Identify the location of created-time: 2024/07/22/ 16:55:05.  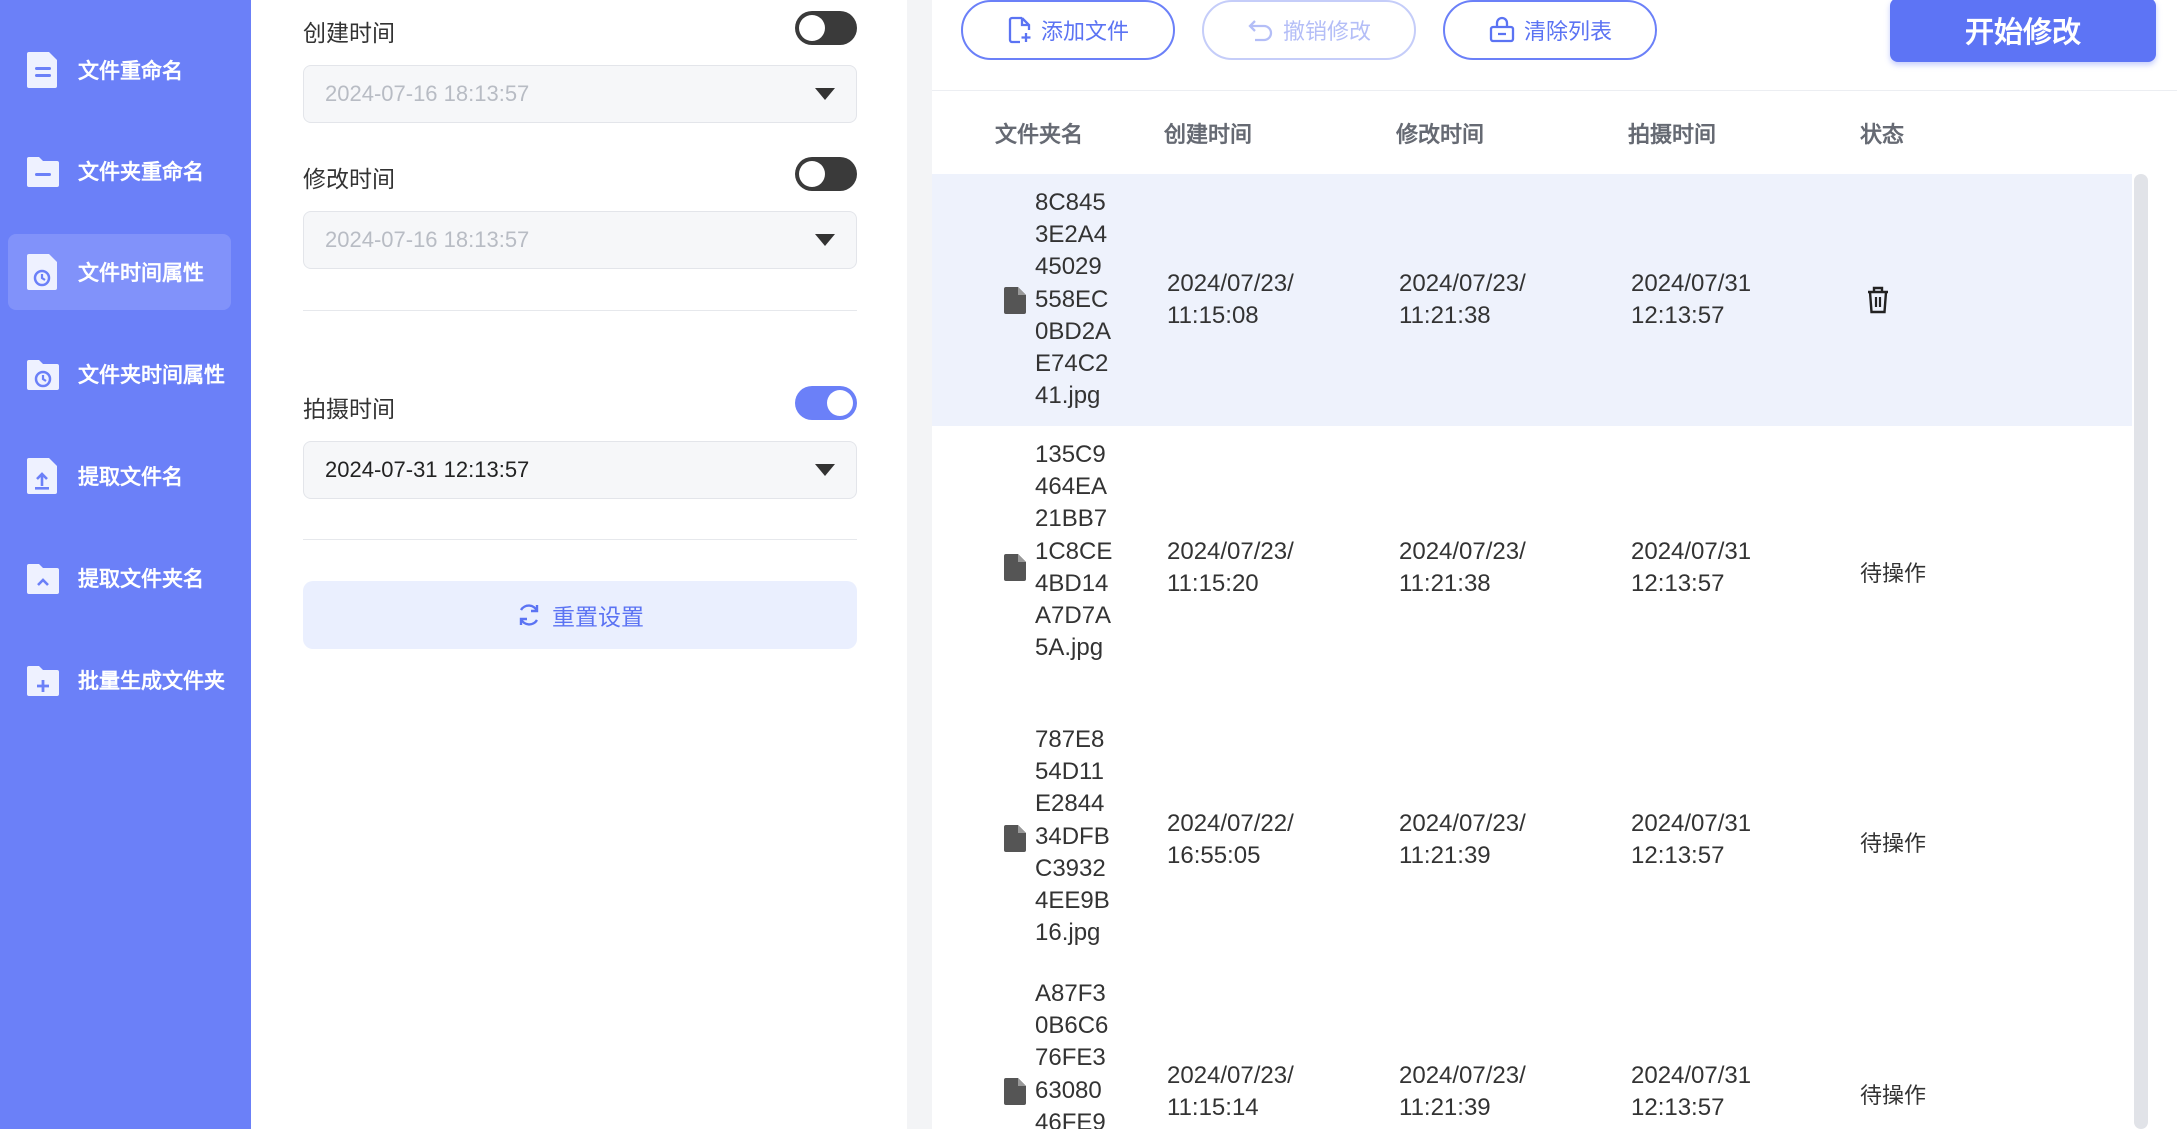
(1230, 839).